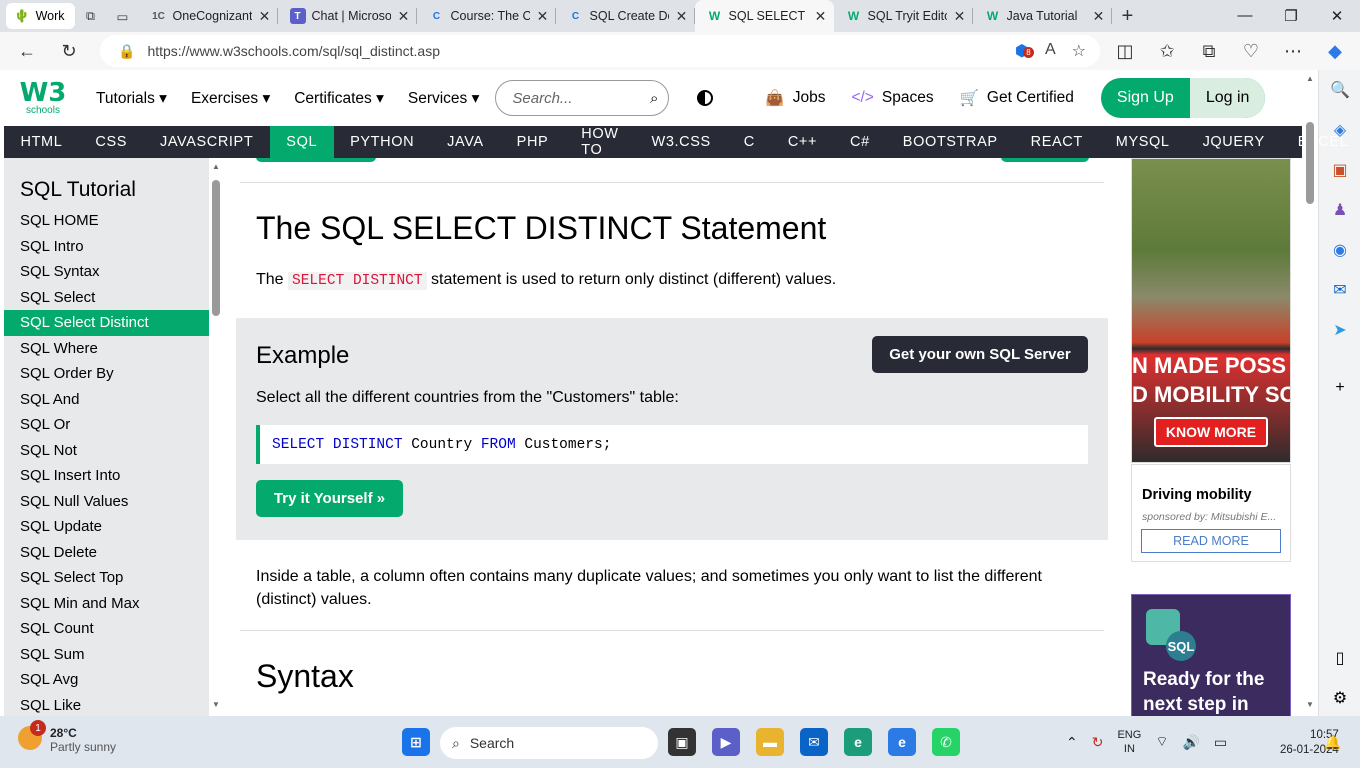 The height and width of the screenshot is (768, 1360). Describe the element at coordinates (1167, 51) in the screenshot. I see `favorites-icon: ✩` at that location.